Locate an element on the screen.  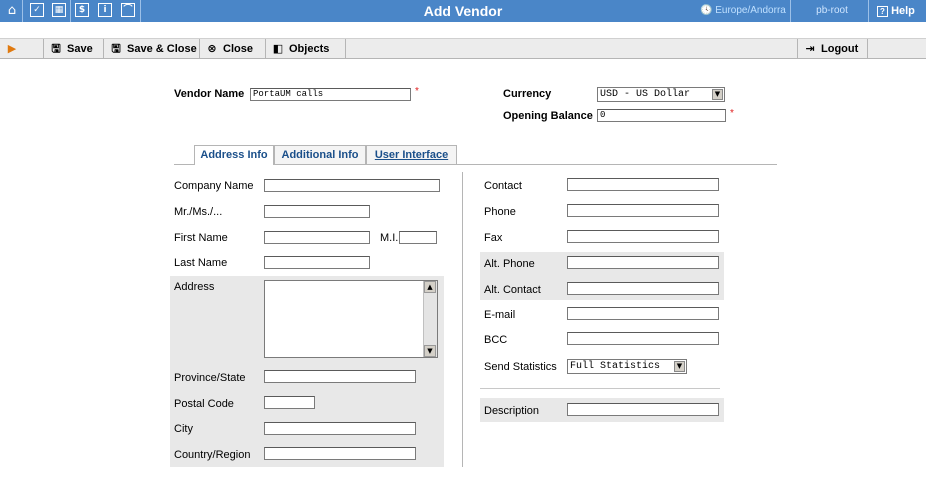
toolbar-arrow: ▶ is located at coordinates (22, 49).